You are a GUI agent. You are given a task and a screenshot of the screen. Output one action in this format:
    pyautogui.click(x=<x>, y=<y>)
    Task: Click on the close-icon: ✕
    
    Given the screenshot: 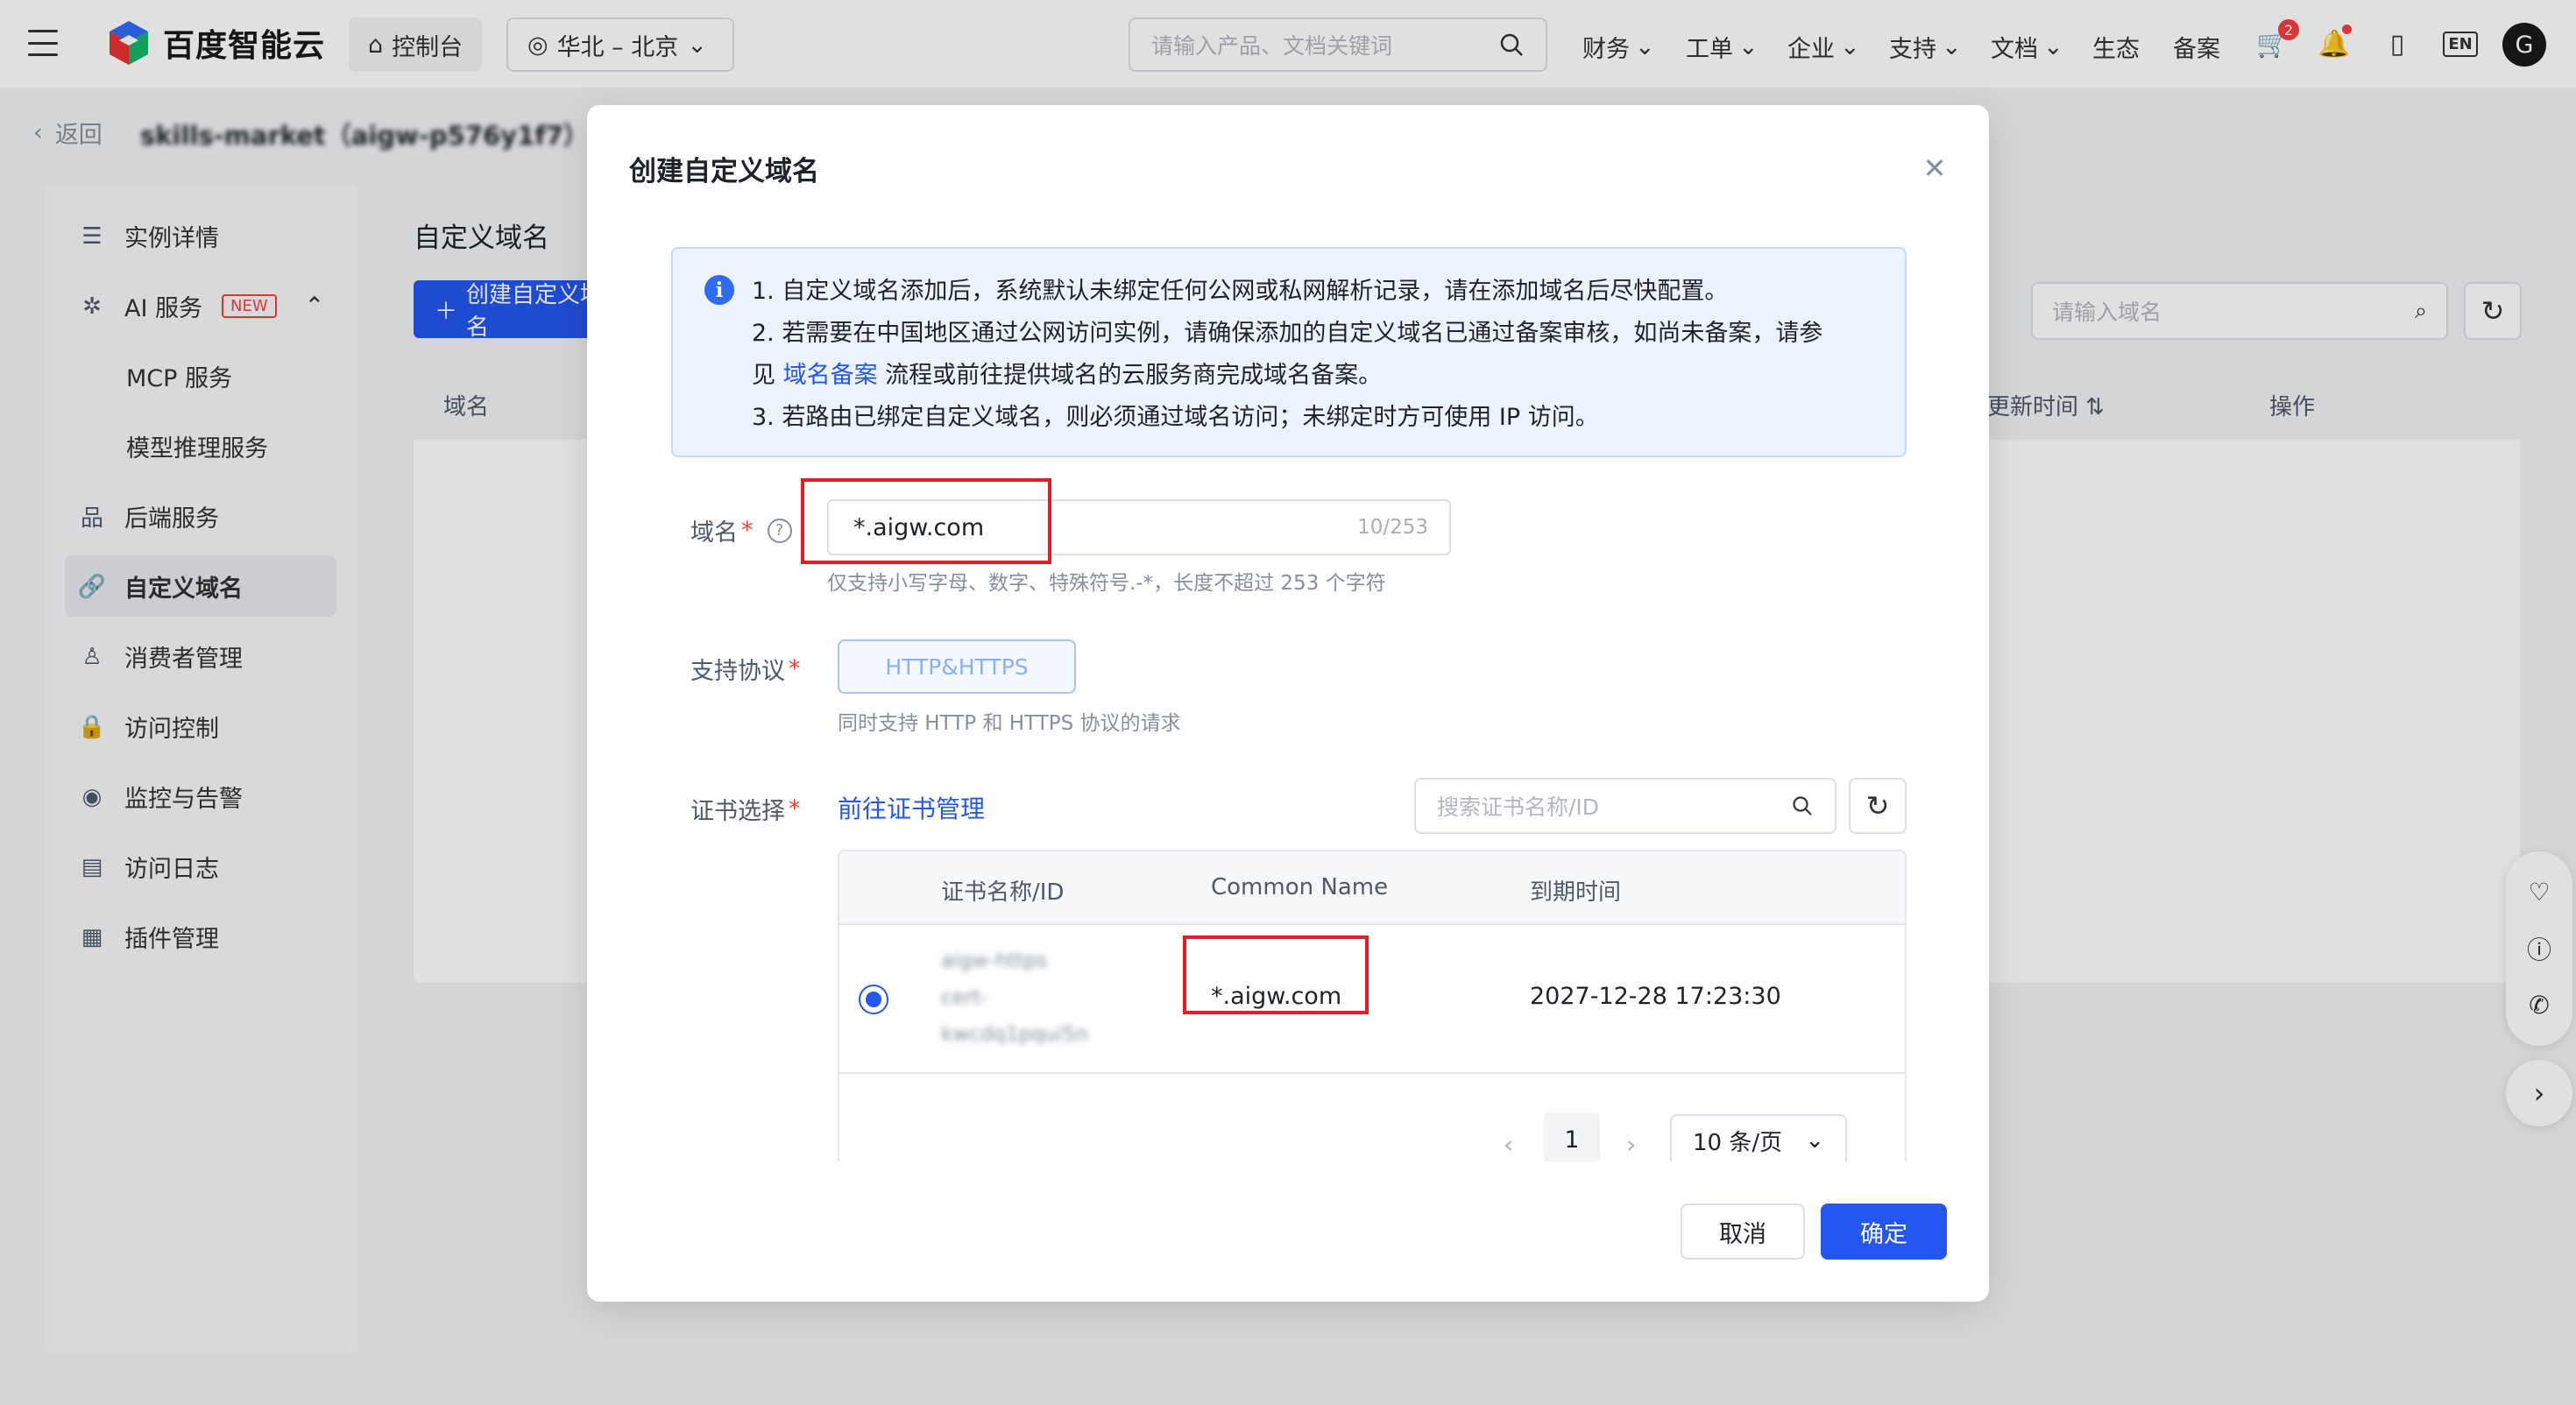 What is the action you would take?
    pyautogui.click(x=1934, y=169)
    